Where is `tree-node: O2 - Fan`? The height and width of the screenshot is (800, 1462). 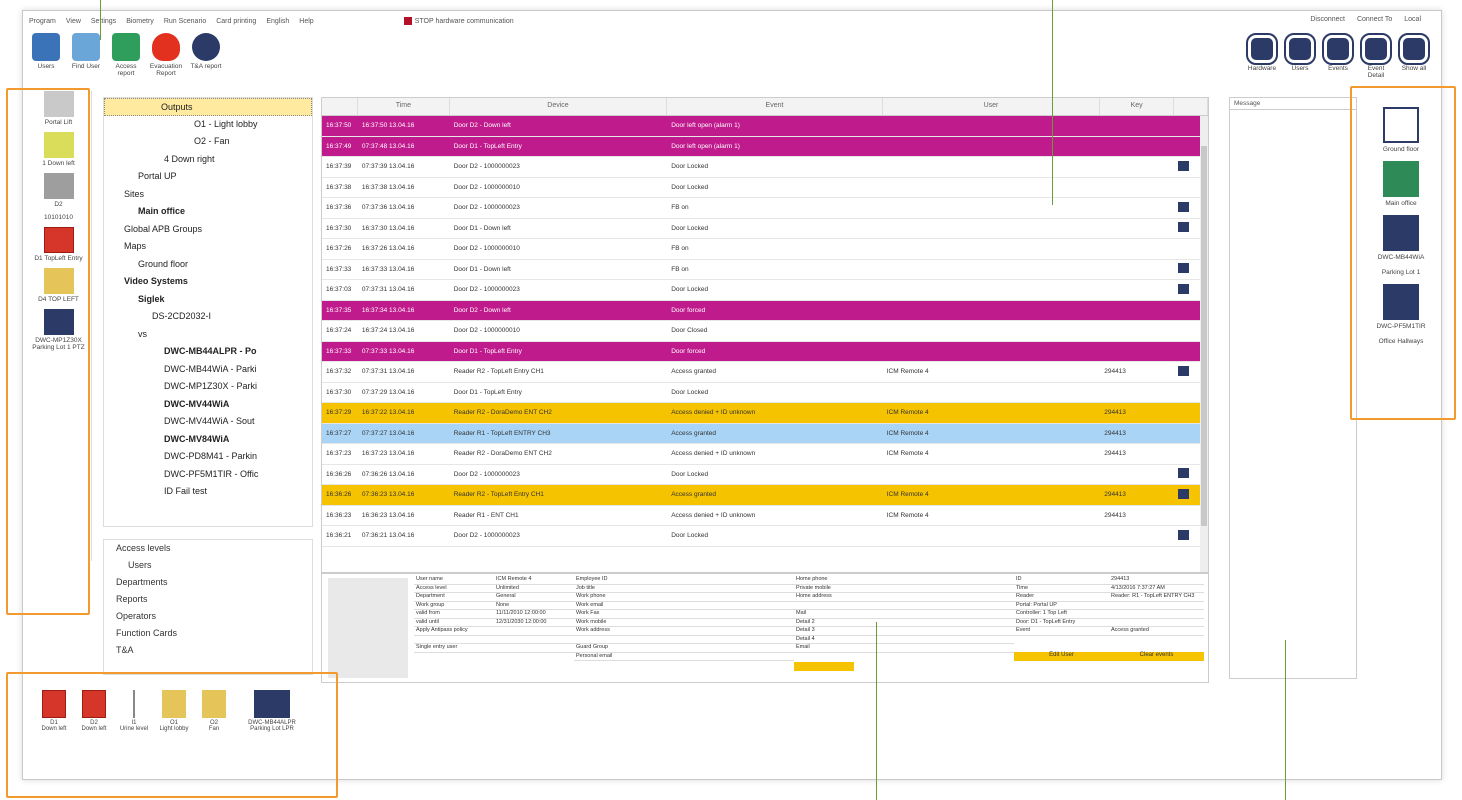 tree-node: O2 - Fan is located at coordinates (208, 142).